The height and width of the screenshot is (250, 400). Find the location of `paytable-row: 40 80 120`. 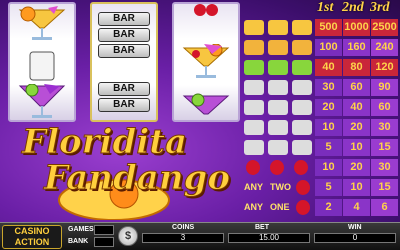

paytable-row: 40 80 120 is located at coordinates (321, 67).